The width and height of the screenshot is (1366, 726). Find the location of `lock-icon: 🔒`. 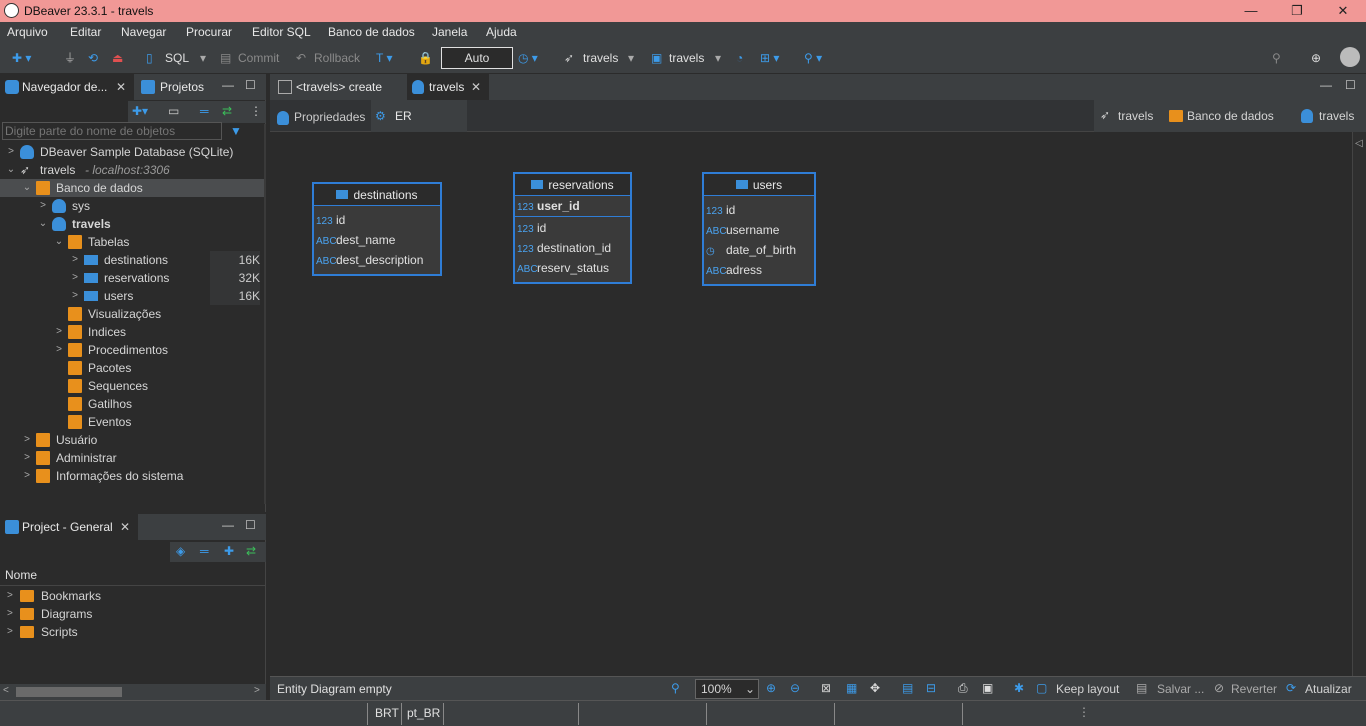

lock-icon: 🔒 is located at coordinates (425, 58).